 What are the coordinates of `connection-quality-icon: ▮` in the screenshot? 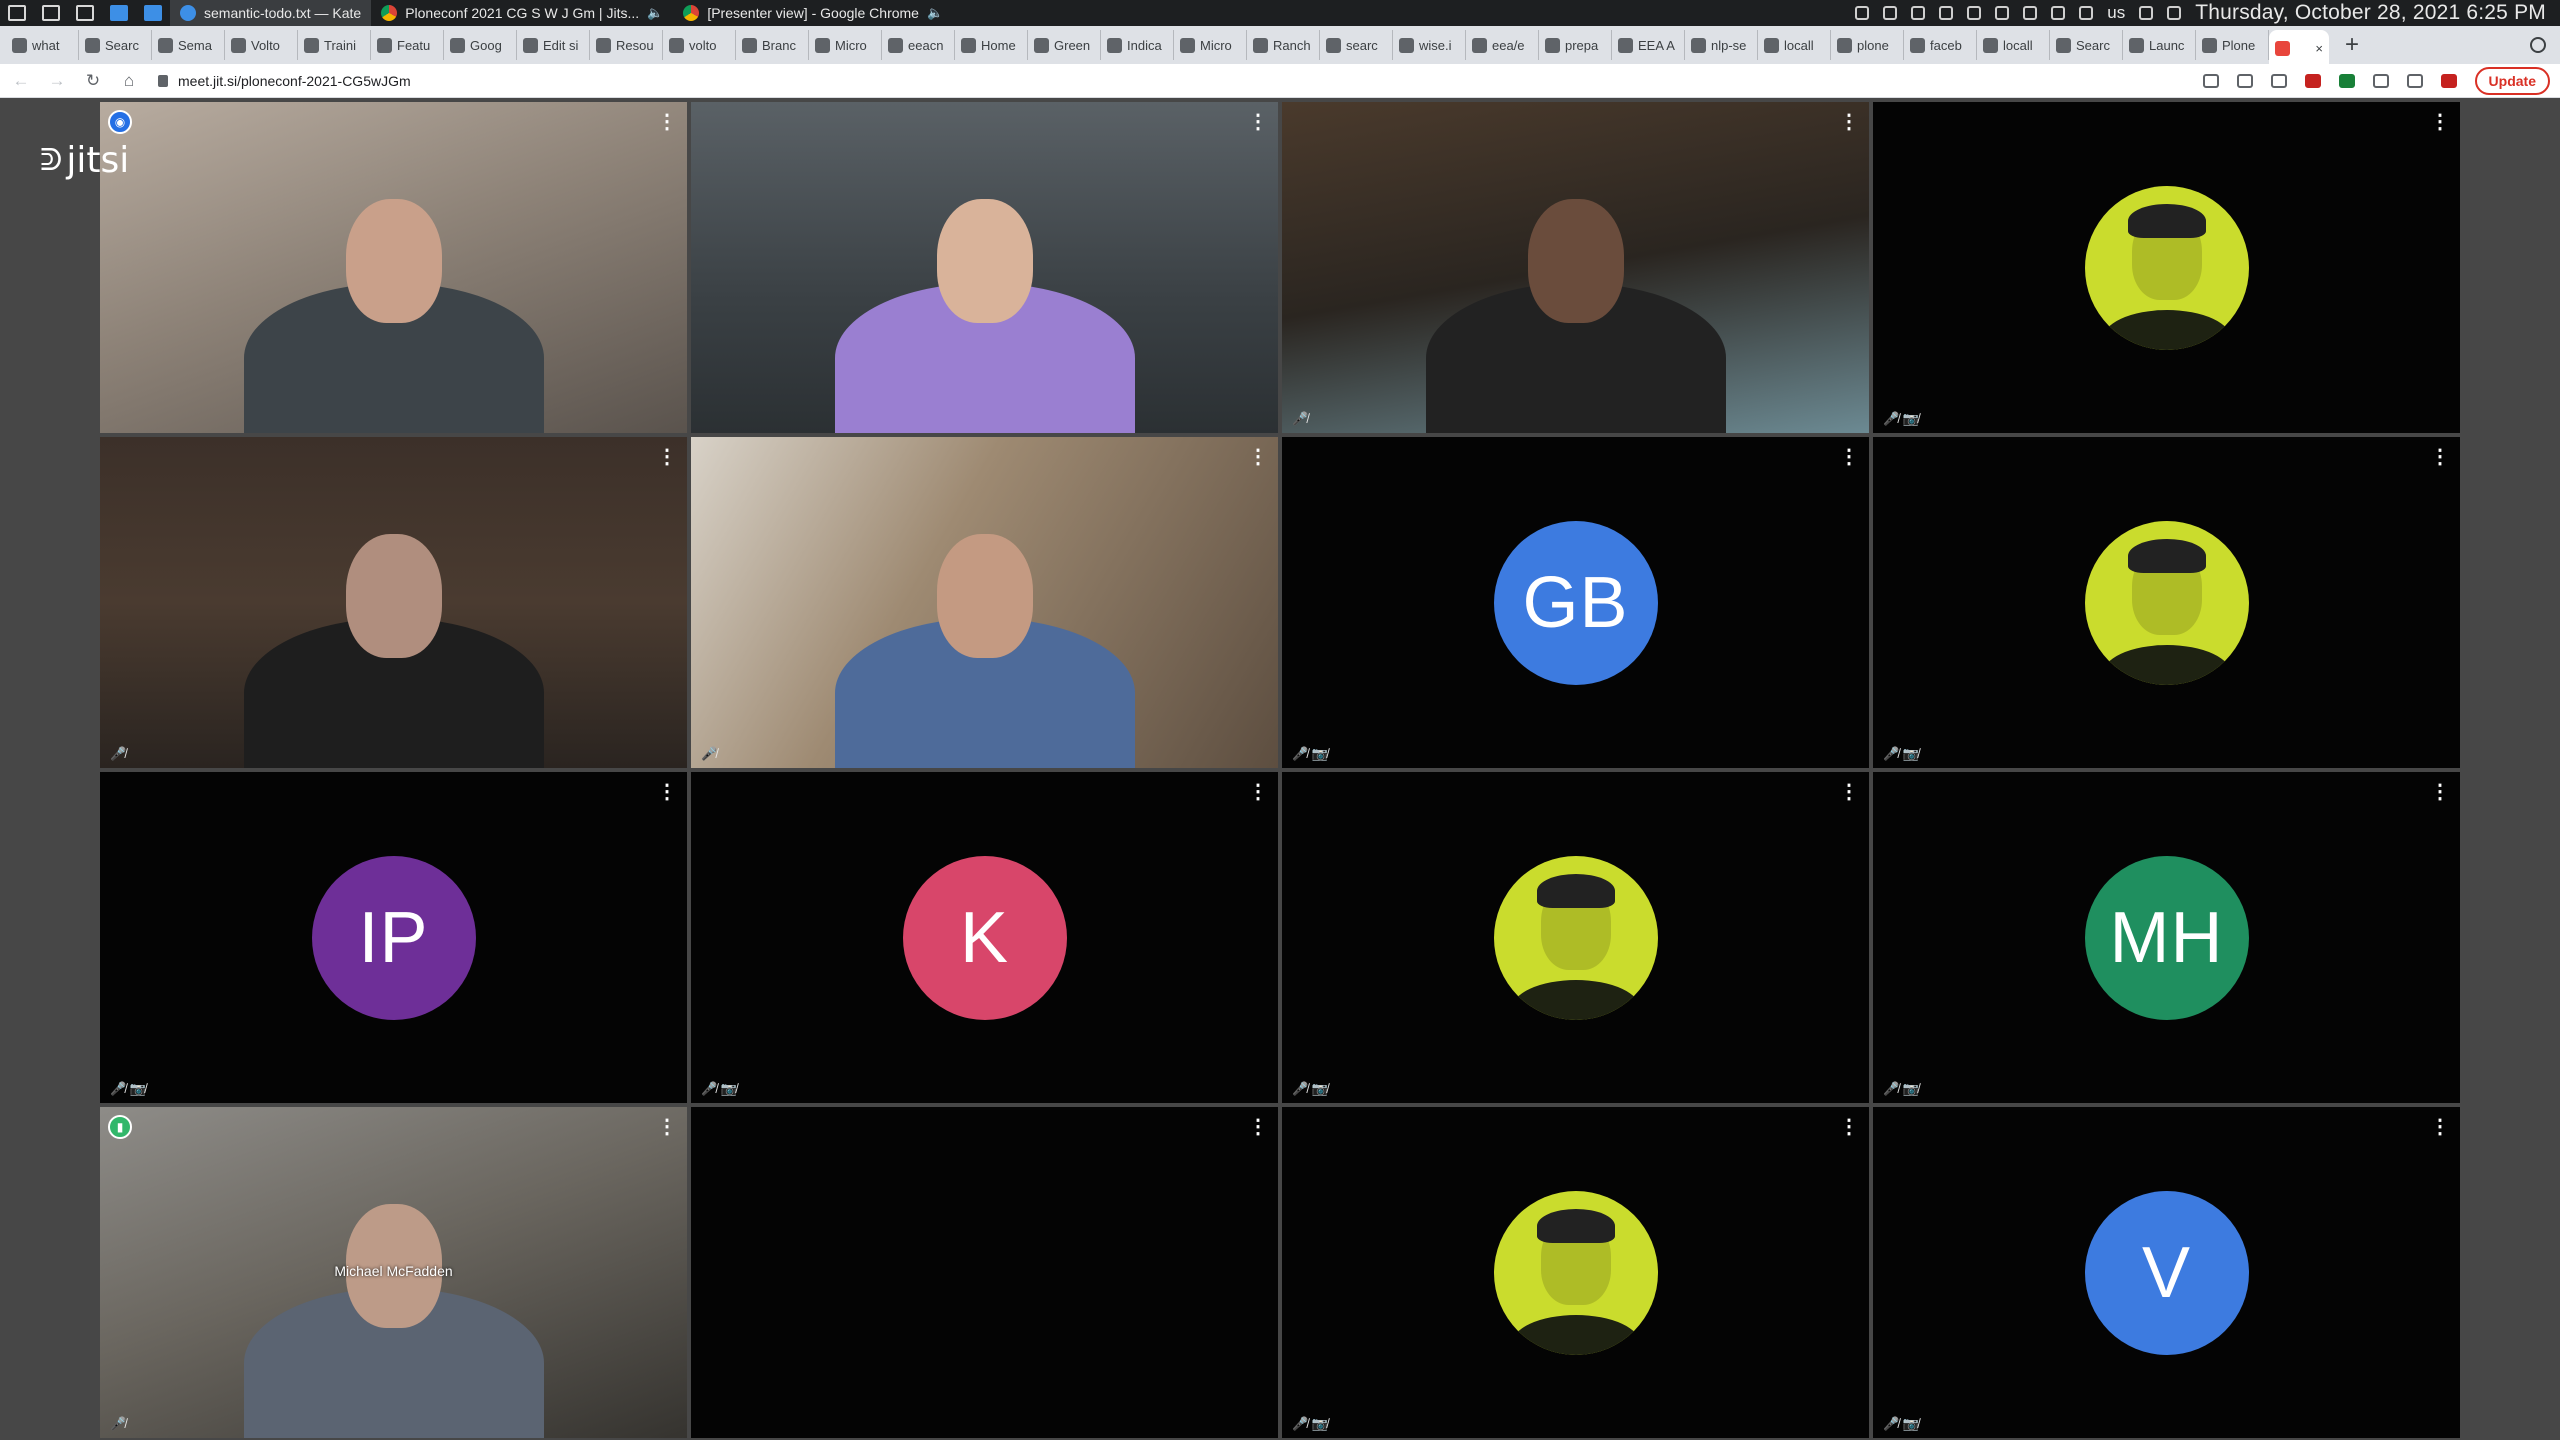 It's located at (120, 1127).